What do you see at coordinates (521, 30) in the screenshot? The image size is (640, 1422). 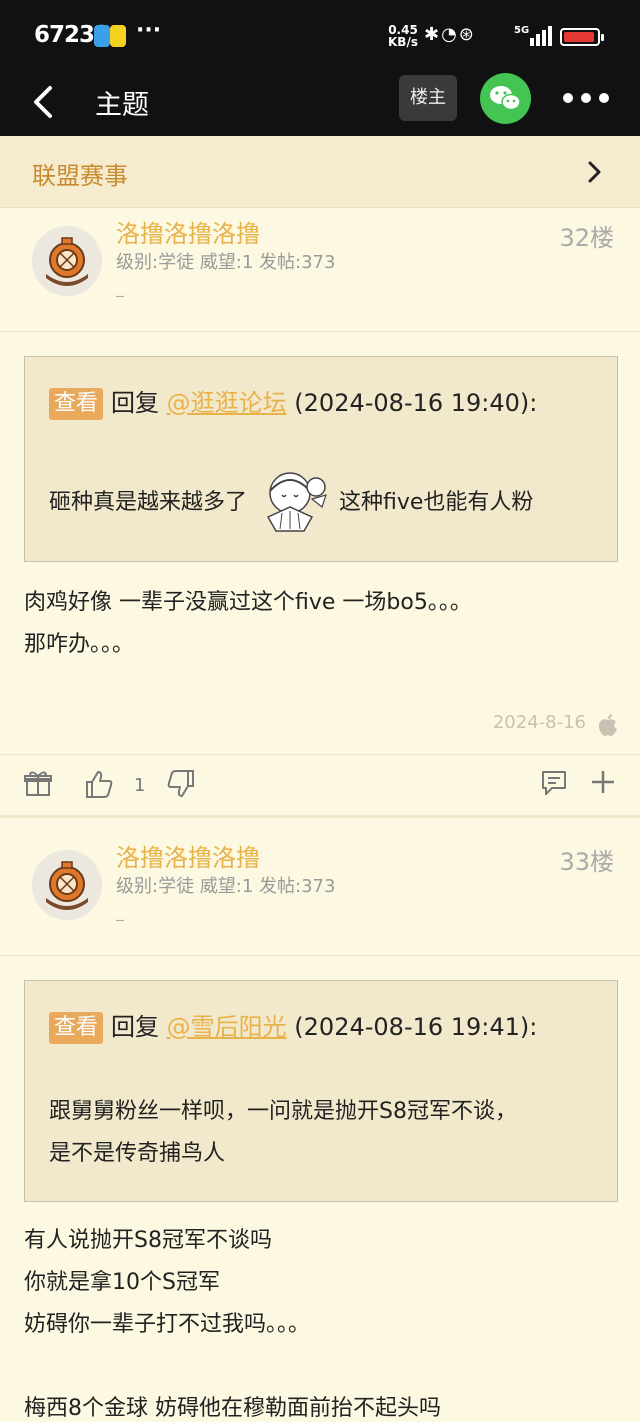 I see `svg-text: 5G` at bounding box center [521, 30].